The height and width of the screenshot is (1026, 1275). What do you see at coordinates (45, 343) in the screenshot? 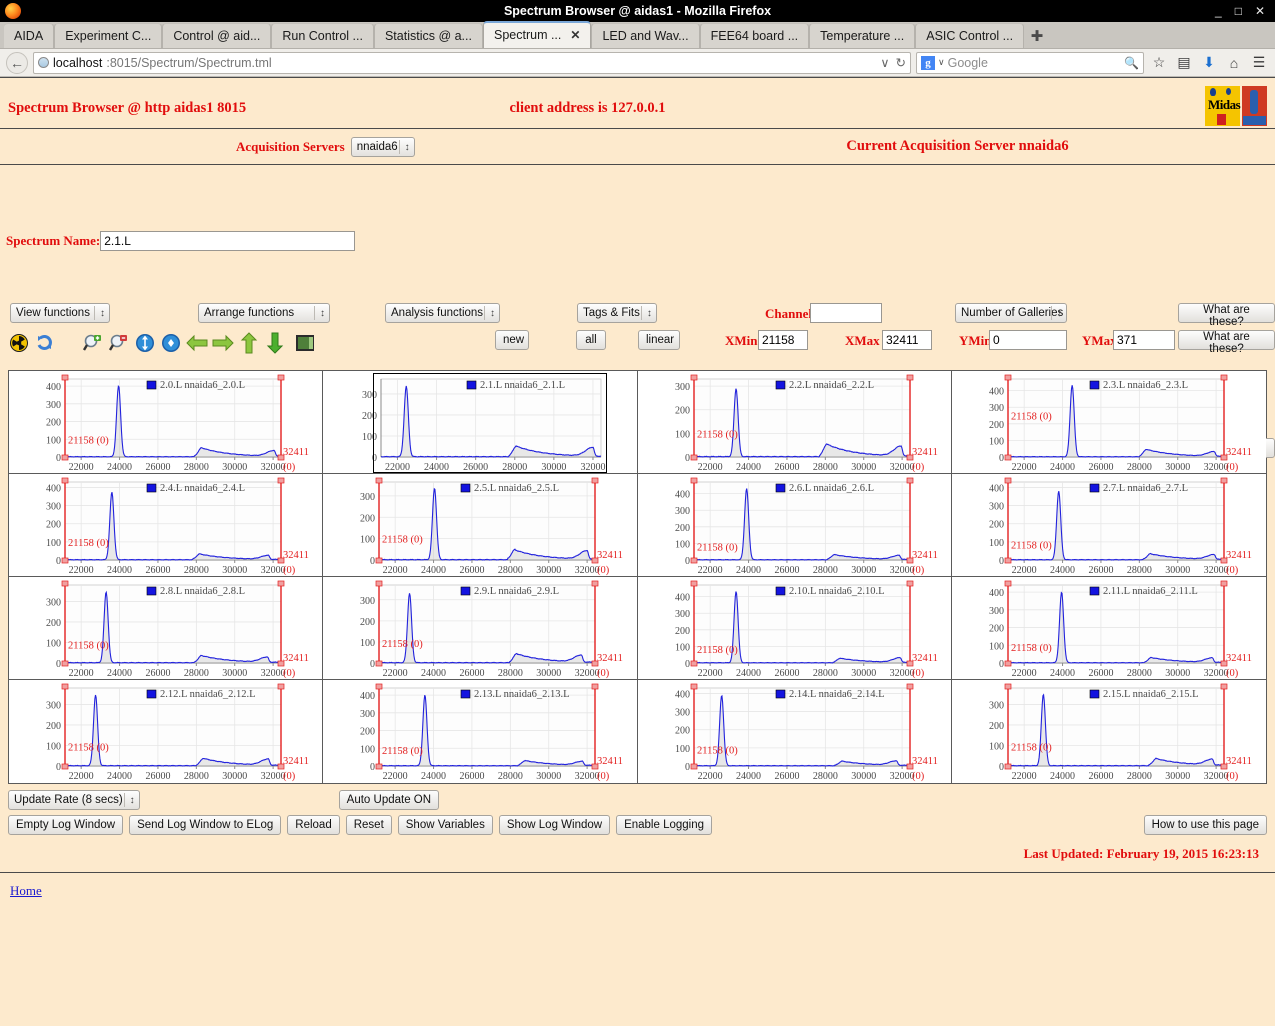
I see `refresh-icon` at bounding box center [45, 343].